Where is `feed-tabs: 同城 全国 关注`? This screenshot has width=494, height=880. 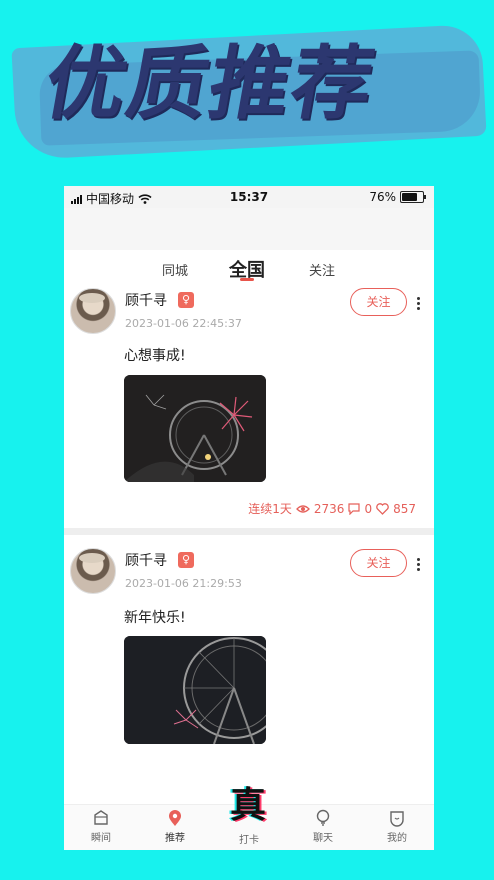 feed-tabs: 同城 全国 关注 is located at coordinates (249, 269).